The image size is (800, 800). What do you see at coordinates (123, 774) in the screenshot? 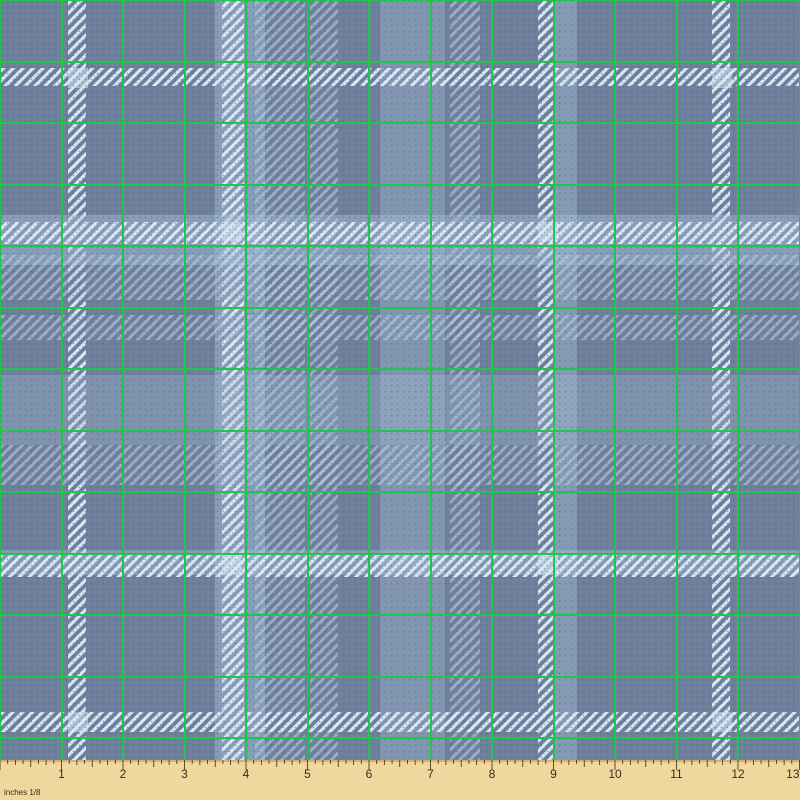
I see `ruler-number: 2` at bounding box center [123, 774].